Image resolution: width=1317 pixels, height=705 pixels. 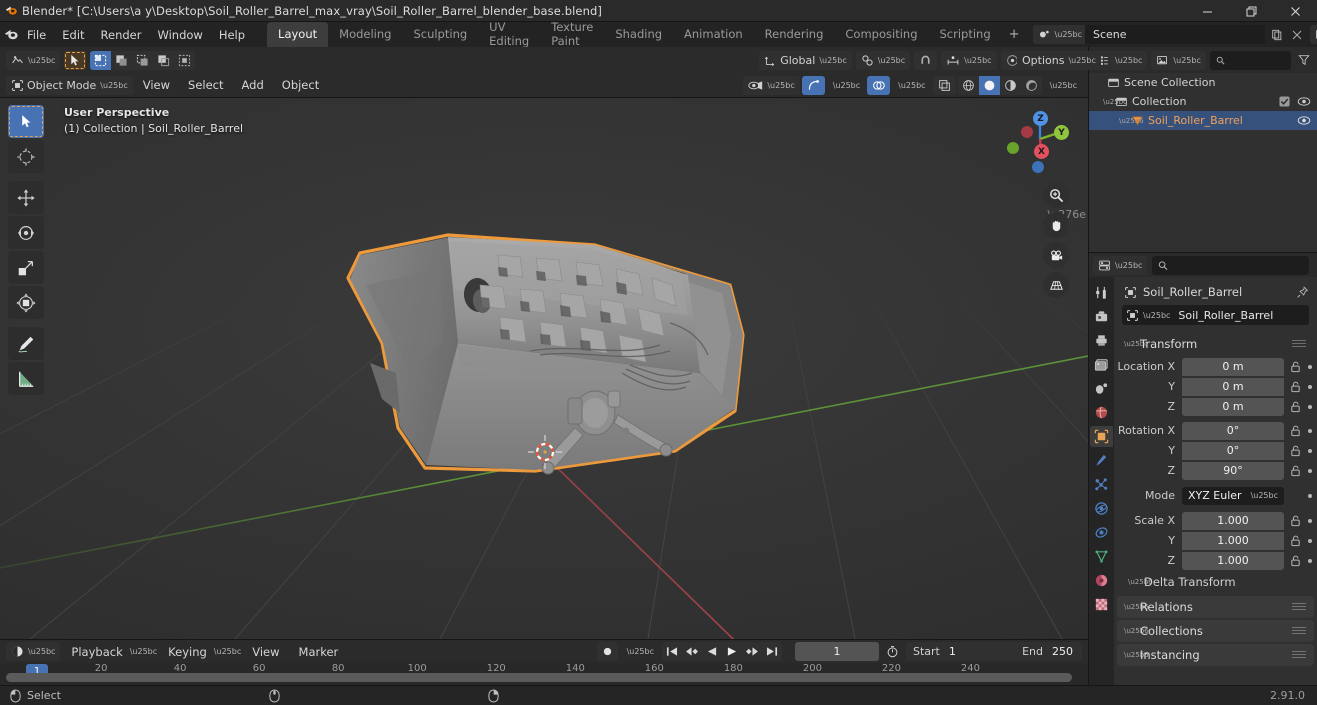 What do you see at coordinates (1056, 285) in the screenshot?
I see `perspective-grid-icon` at bounding box center [1056, 285].